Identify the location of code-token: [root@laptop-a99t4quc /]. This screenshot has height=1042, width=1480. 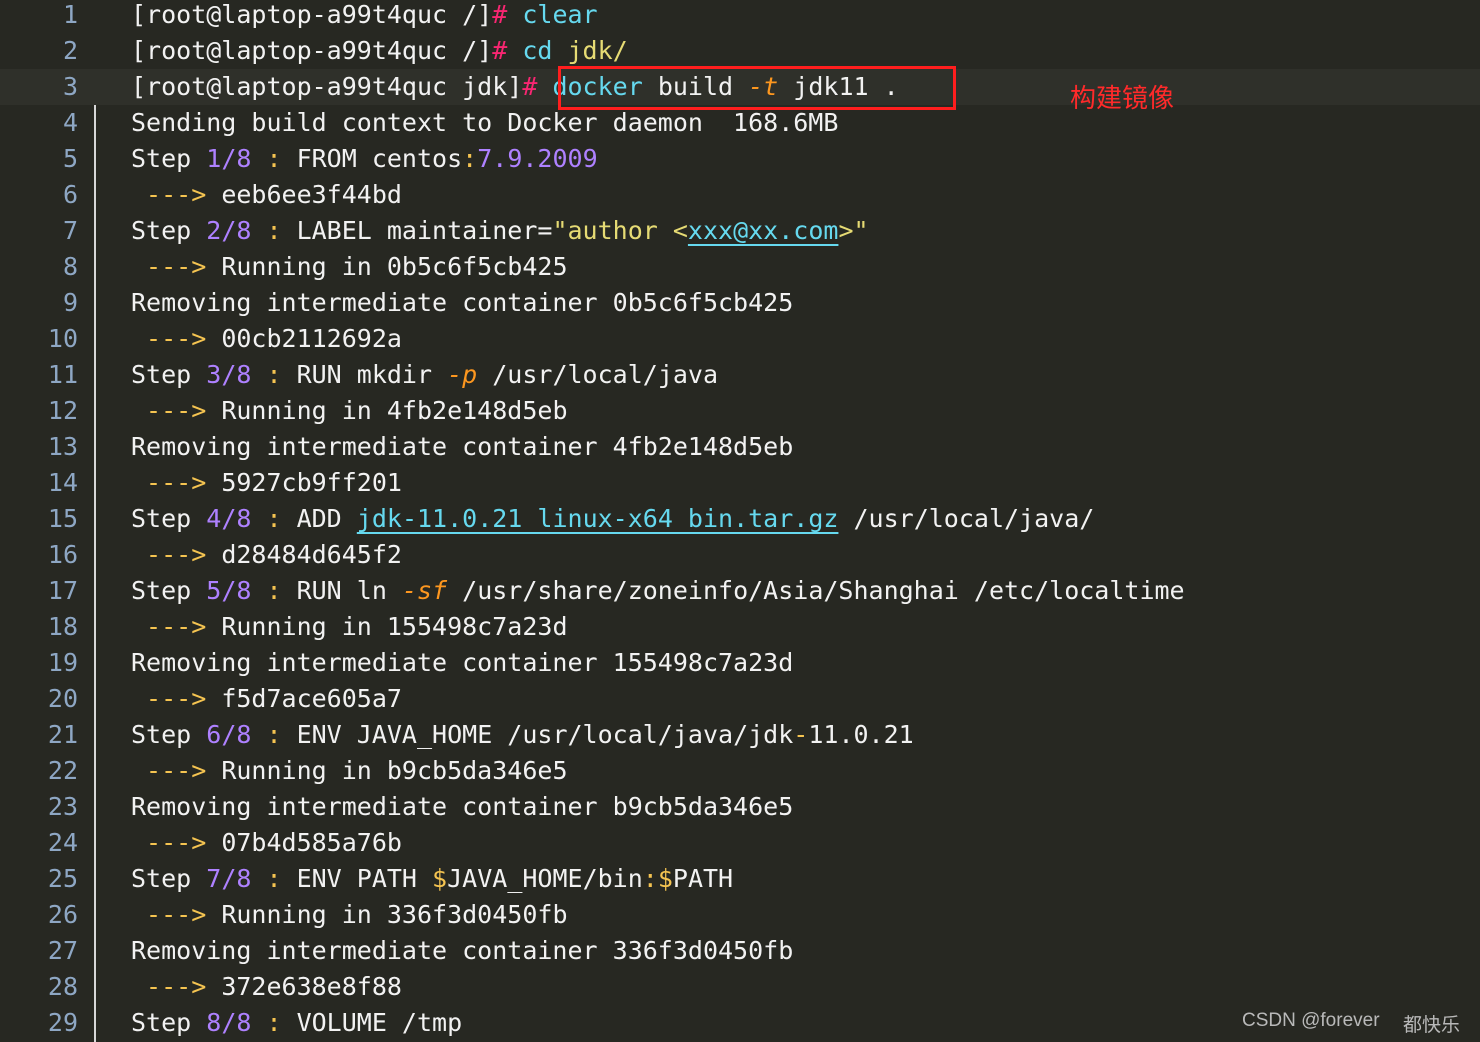
(312, 50).